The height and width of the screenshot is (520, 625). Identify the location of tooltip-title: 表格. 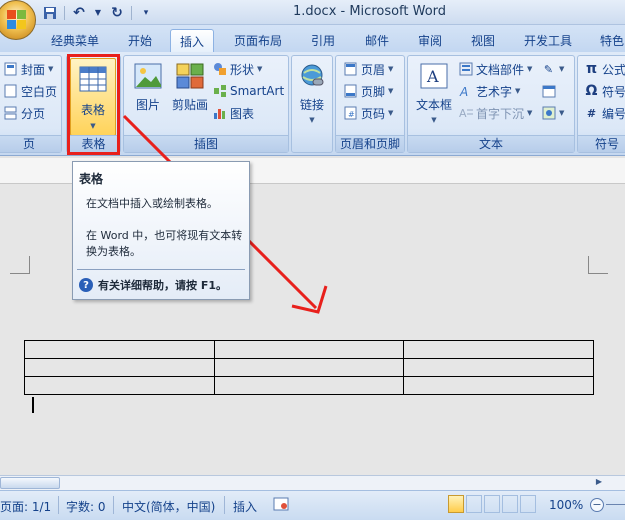
(91, 179).